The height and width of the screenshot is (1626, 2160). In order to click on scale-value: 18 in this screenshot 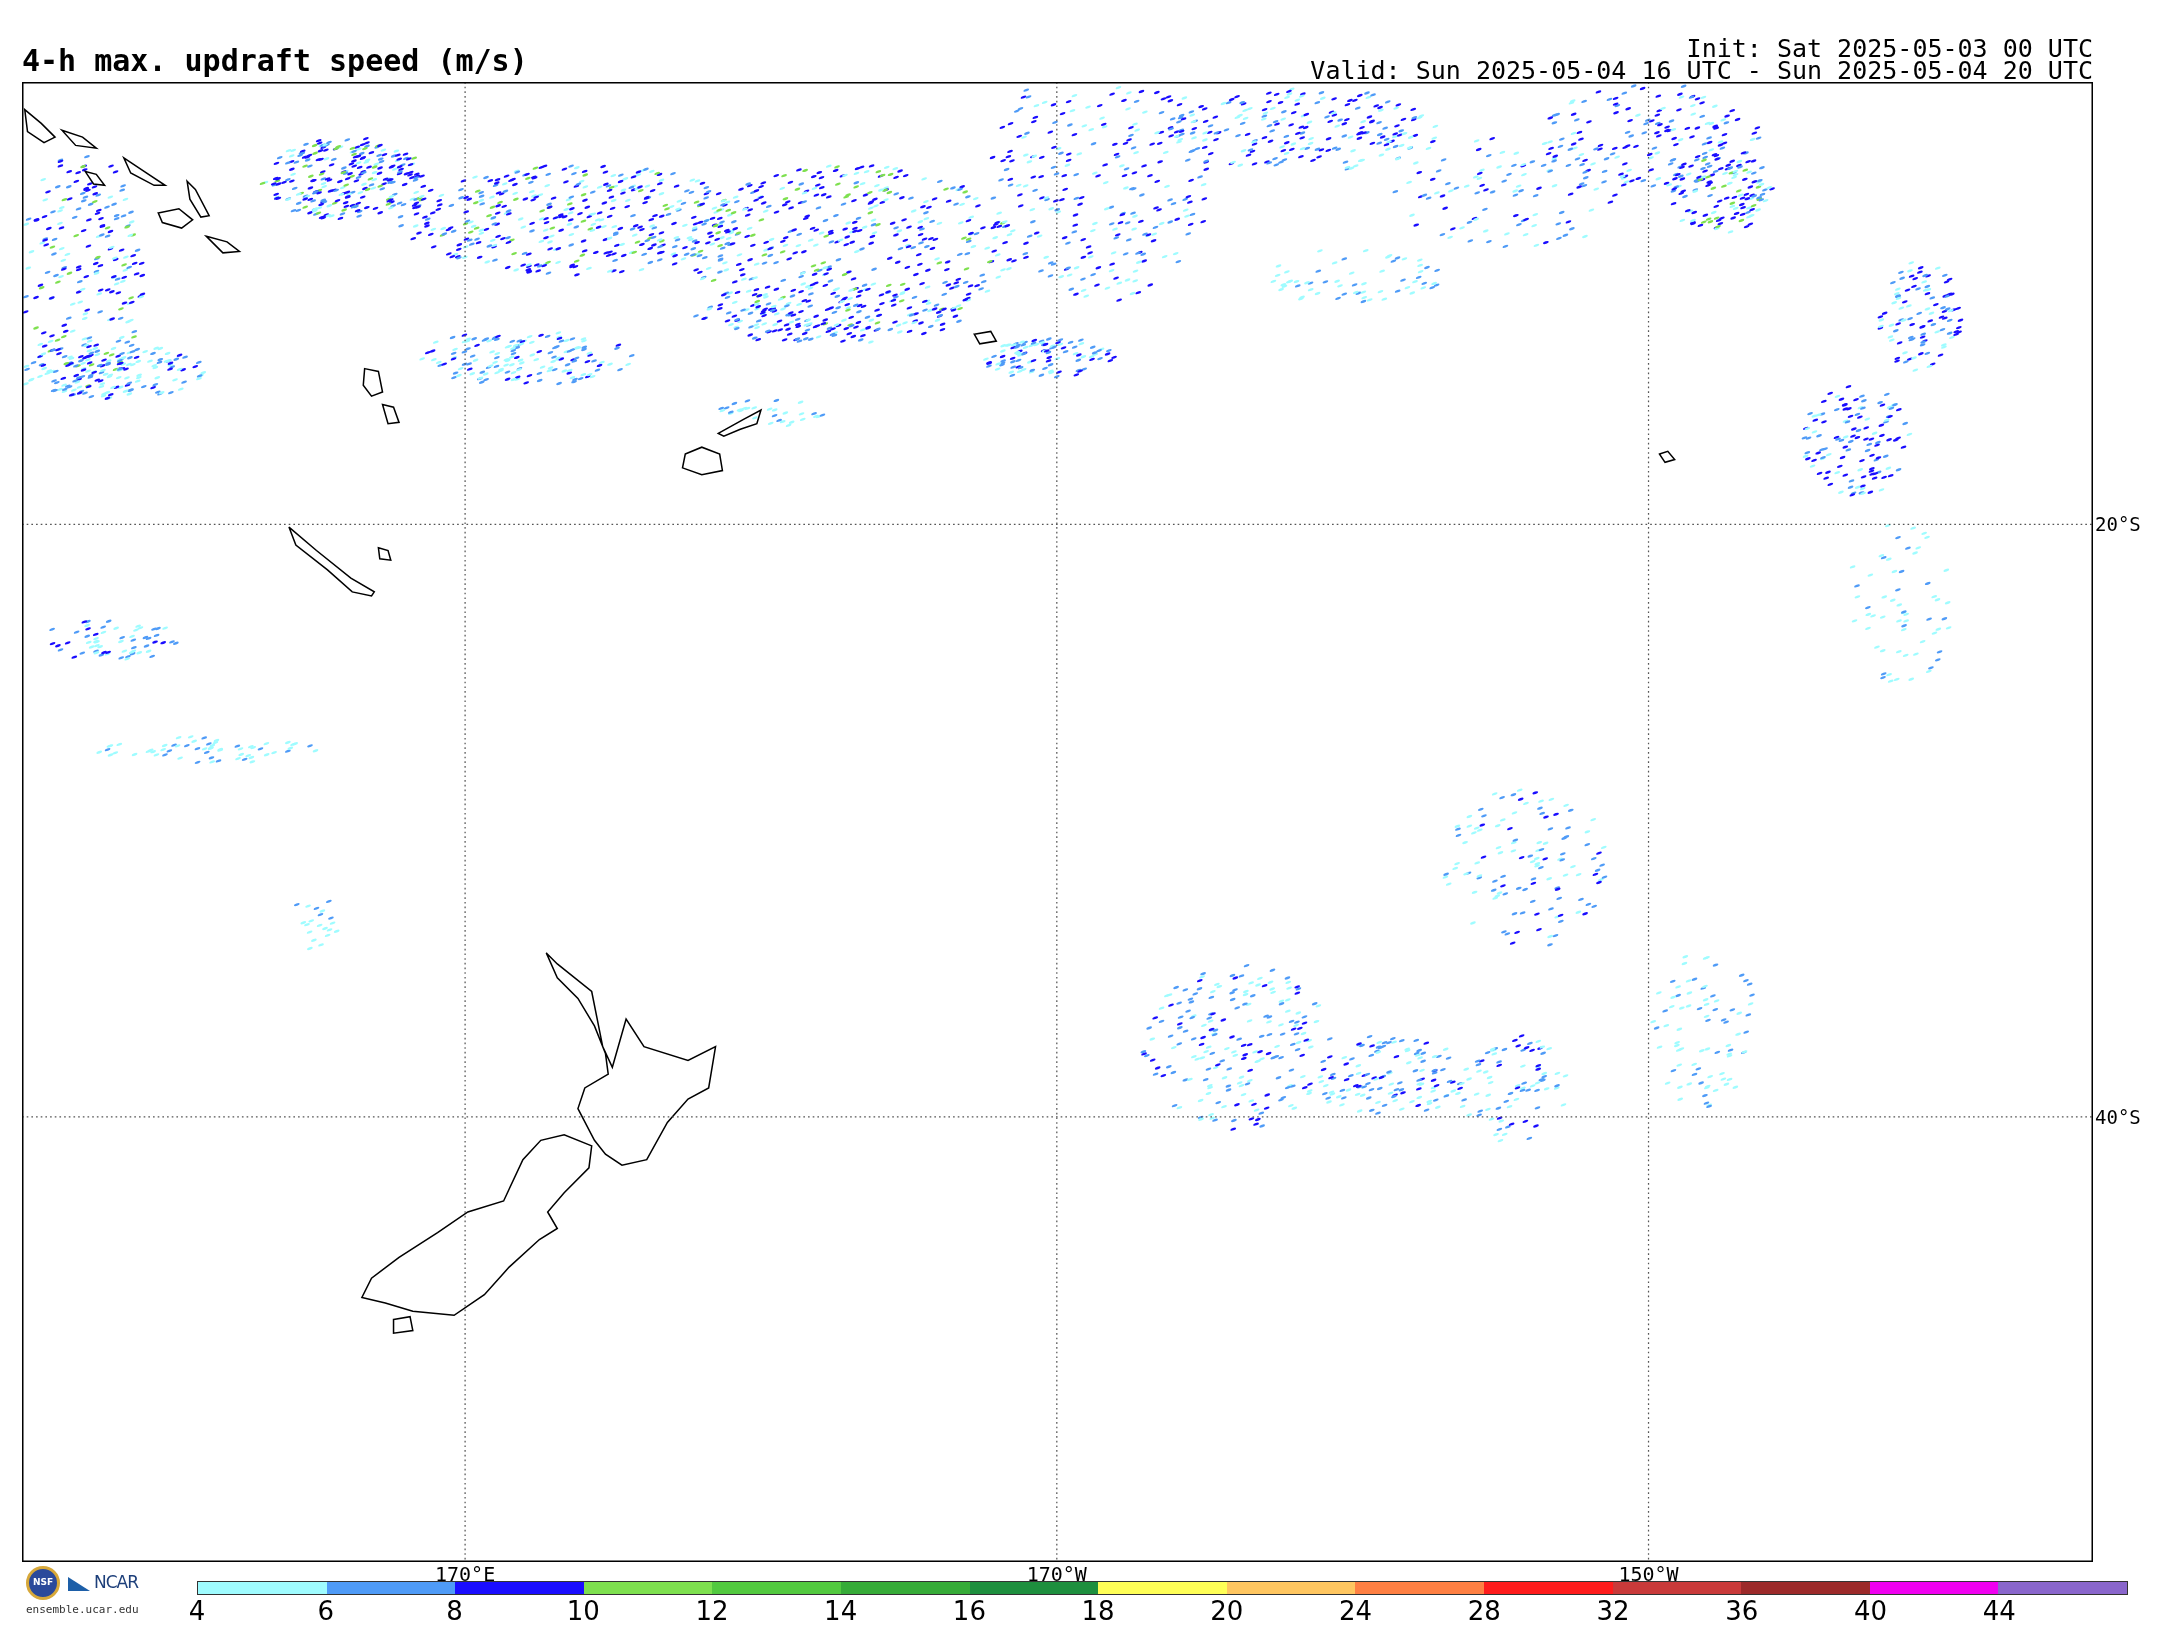, I will do `click(1098, 1611)`.